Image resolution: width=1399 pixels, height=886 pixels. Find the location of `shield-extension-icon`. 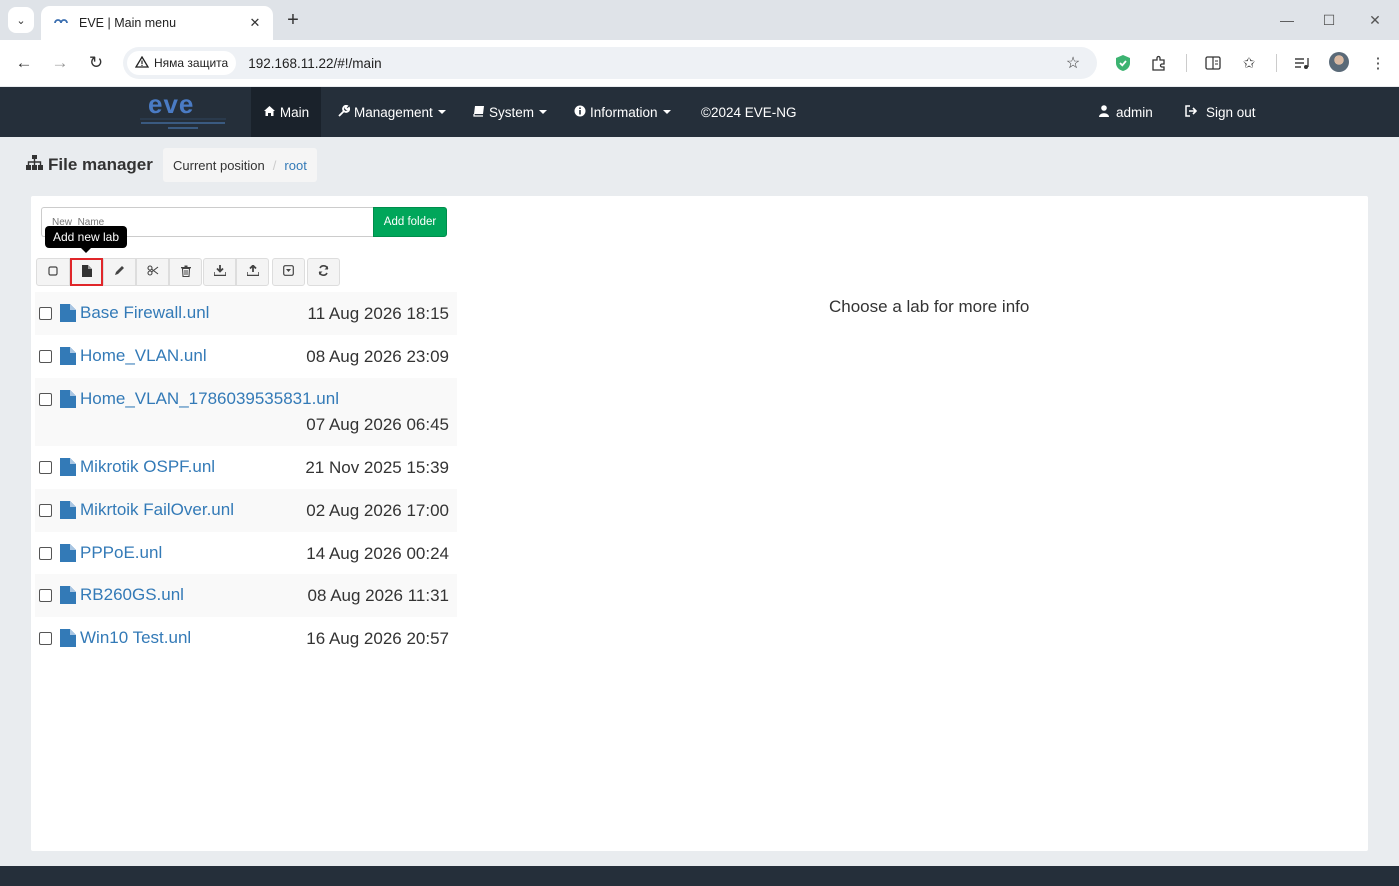

shield-extension-icon is located at coordinates (1123, 63).